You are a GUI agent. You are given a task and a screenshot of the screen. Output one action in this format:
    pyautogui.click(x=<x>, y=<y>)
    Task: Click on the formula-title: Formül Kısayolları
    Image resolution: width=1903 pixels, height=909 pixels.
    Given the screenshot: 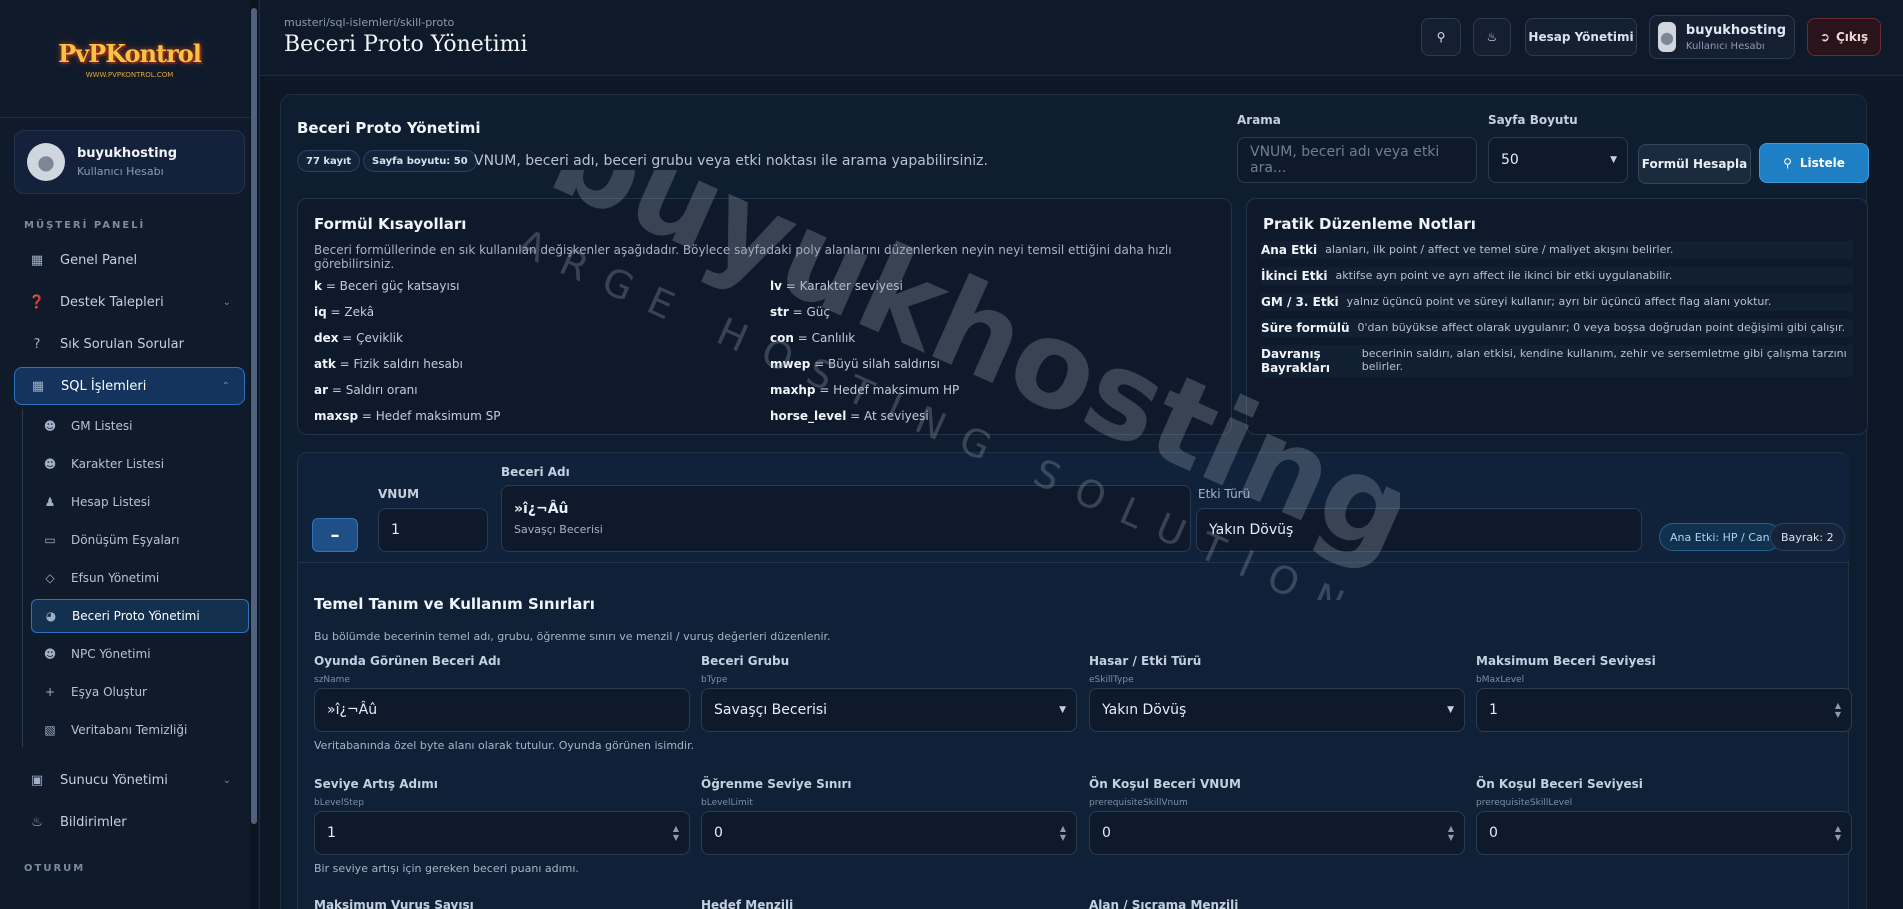 What is the action you would take?
    pyautogui.click(x=390, y=224)
    